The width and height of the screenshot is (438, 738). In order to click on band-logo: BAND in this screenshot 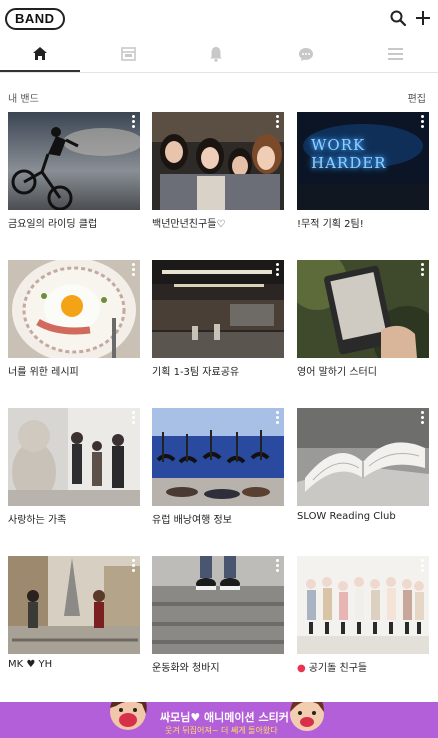, I will do `click(35, 19)`.